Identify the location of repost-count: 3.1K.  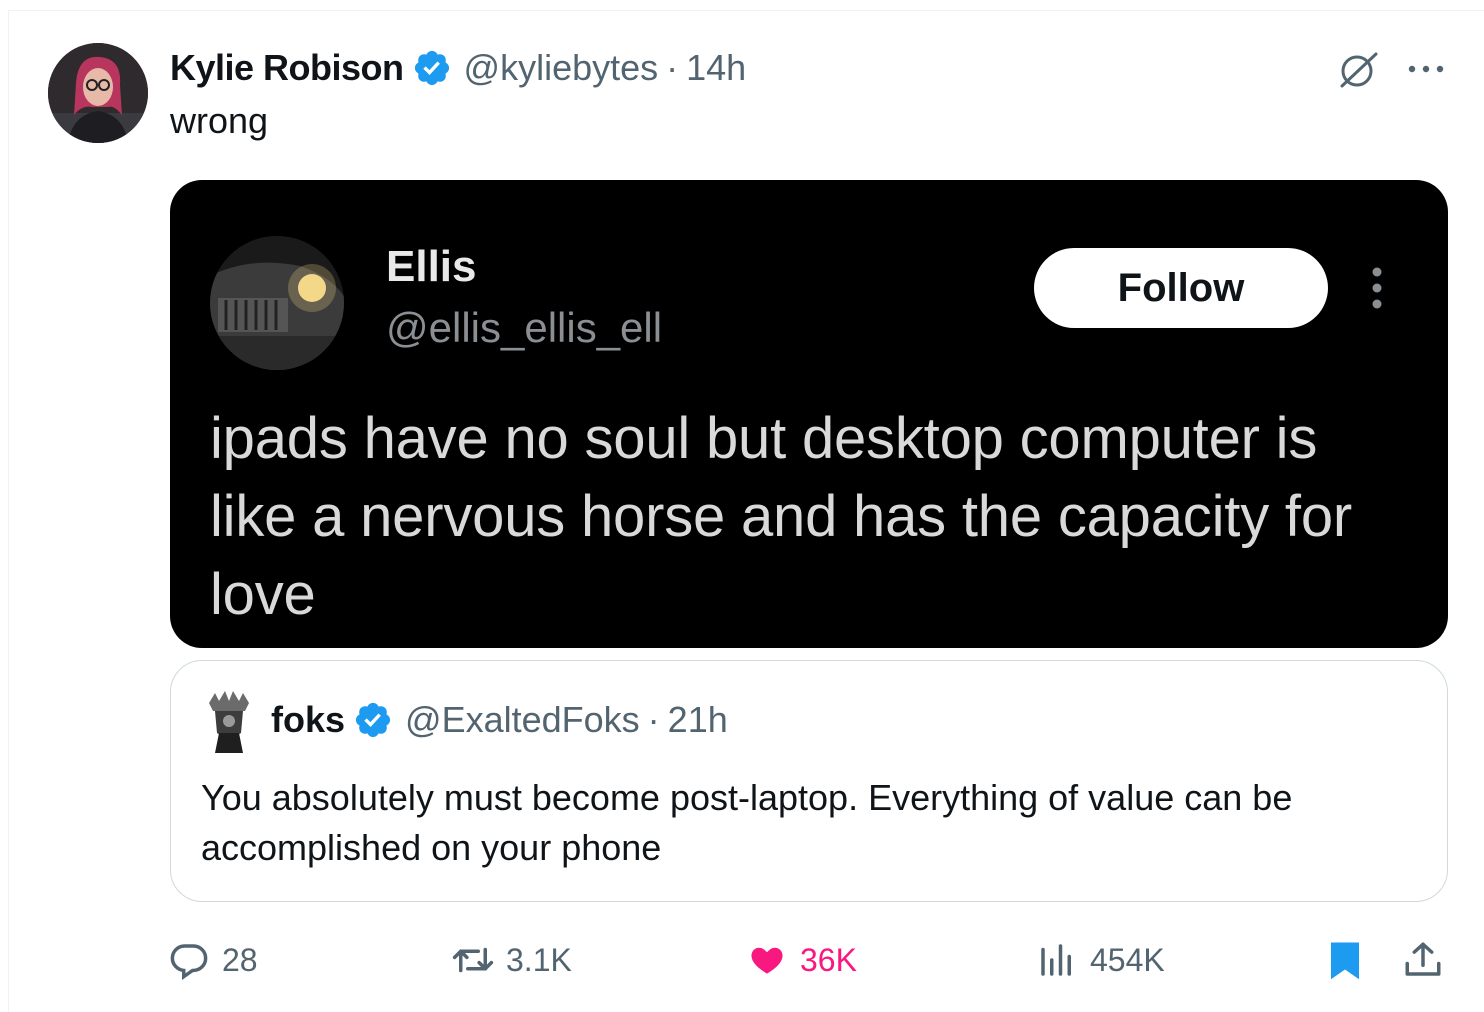
(539, 959).